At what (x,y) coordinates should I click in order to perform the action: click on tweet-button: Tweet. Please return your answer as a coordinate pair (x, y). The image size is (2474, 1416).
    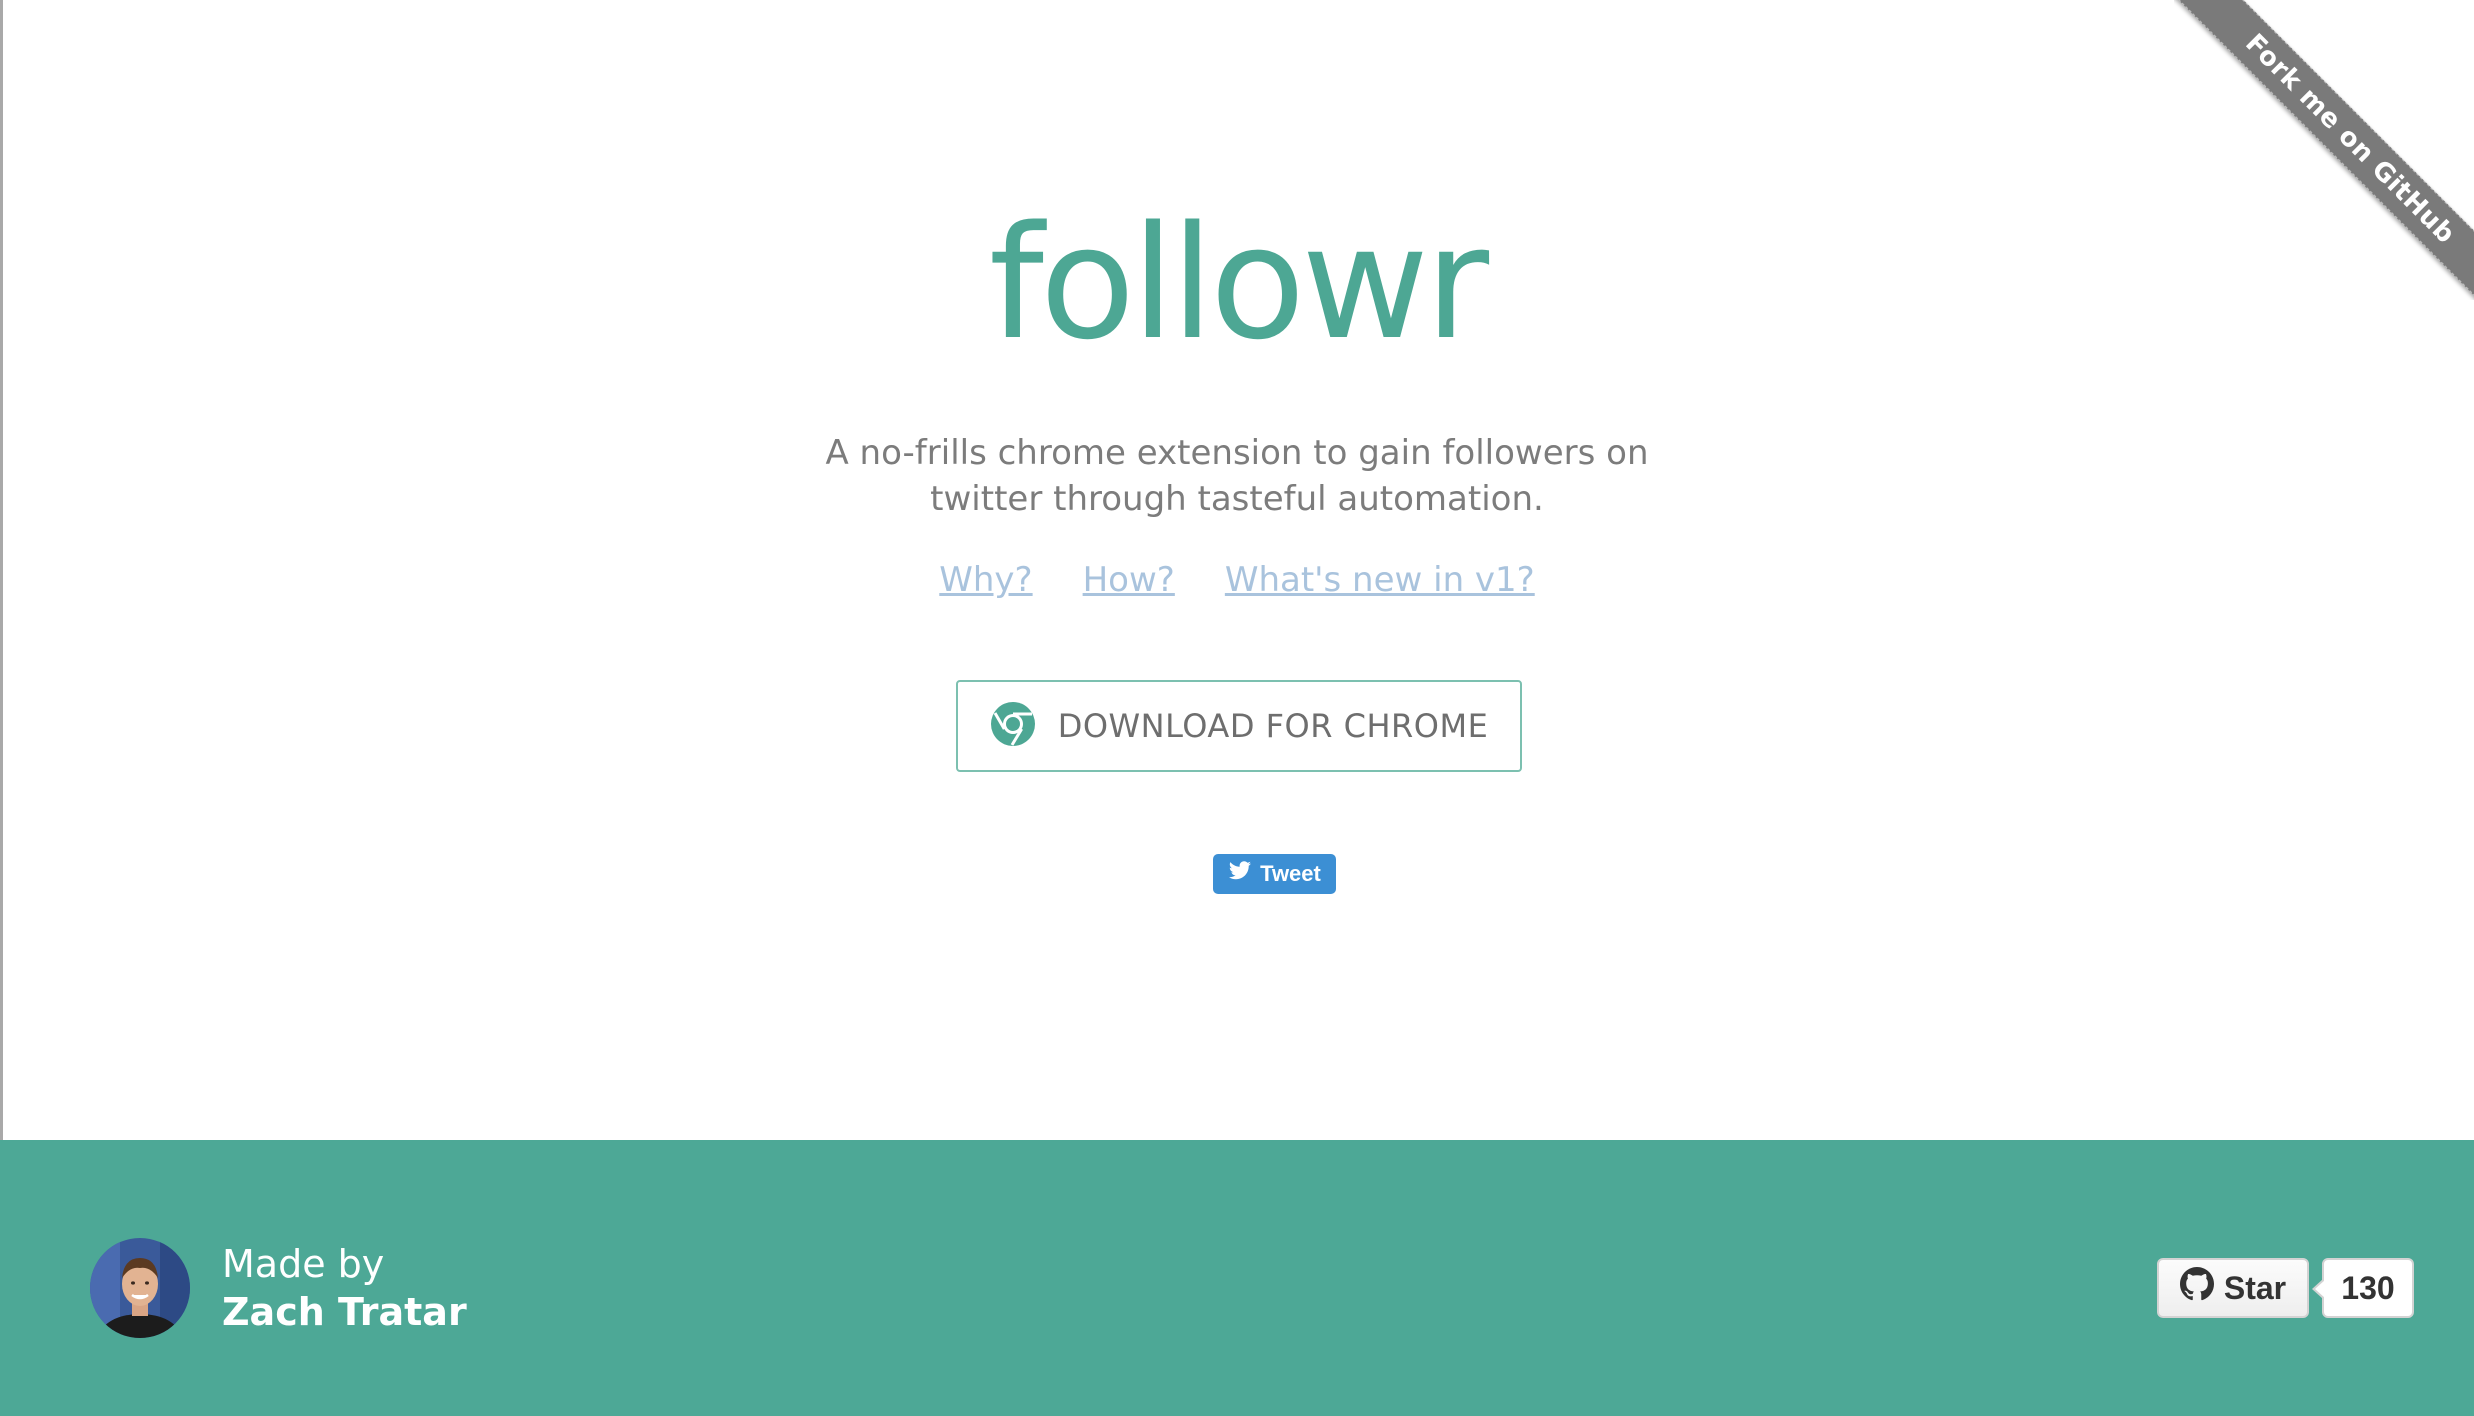
    Looking at the image, I should click on (1274, 874).